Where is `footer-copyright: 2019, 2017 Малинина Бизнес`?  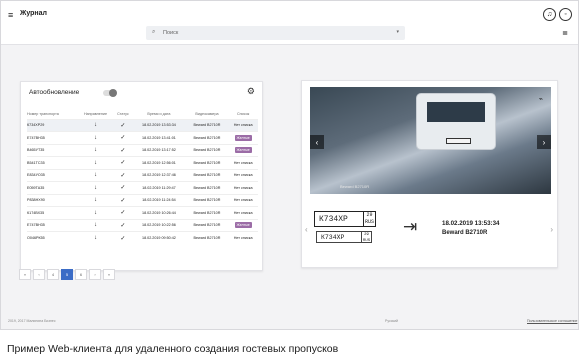 footer-copyright: 2019, 2017 Малинина Бизнес is located at coordinates (32, 321).